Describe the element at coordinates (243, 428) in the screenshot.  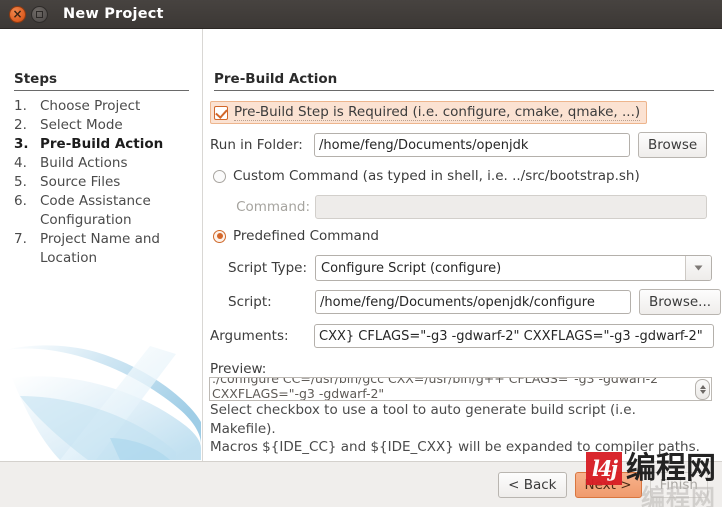
I see `hint-line-2: Makefile).` at that location.